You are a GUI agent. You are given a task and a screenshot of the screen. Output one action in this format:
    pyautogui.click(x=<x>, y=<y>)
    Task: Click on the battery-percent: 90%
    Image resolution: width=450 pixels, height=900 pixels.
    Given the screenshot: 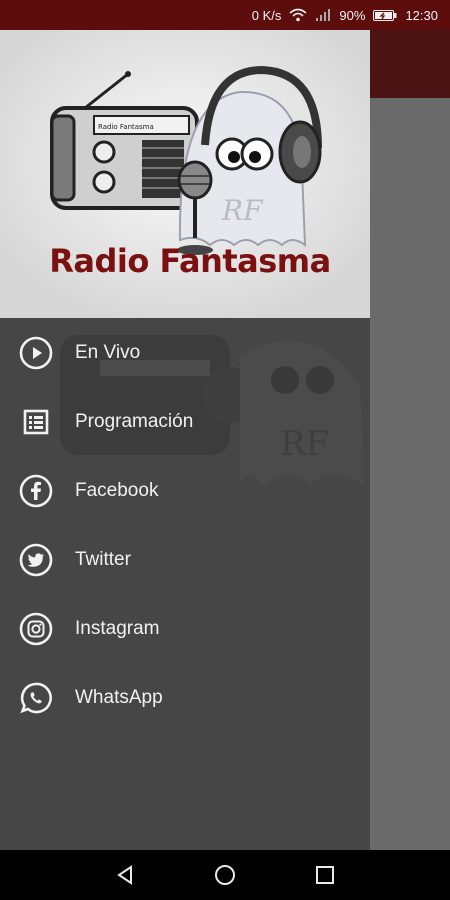 What is the action you would take?
    pyautogui.click(x=352, y=15)
    